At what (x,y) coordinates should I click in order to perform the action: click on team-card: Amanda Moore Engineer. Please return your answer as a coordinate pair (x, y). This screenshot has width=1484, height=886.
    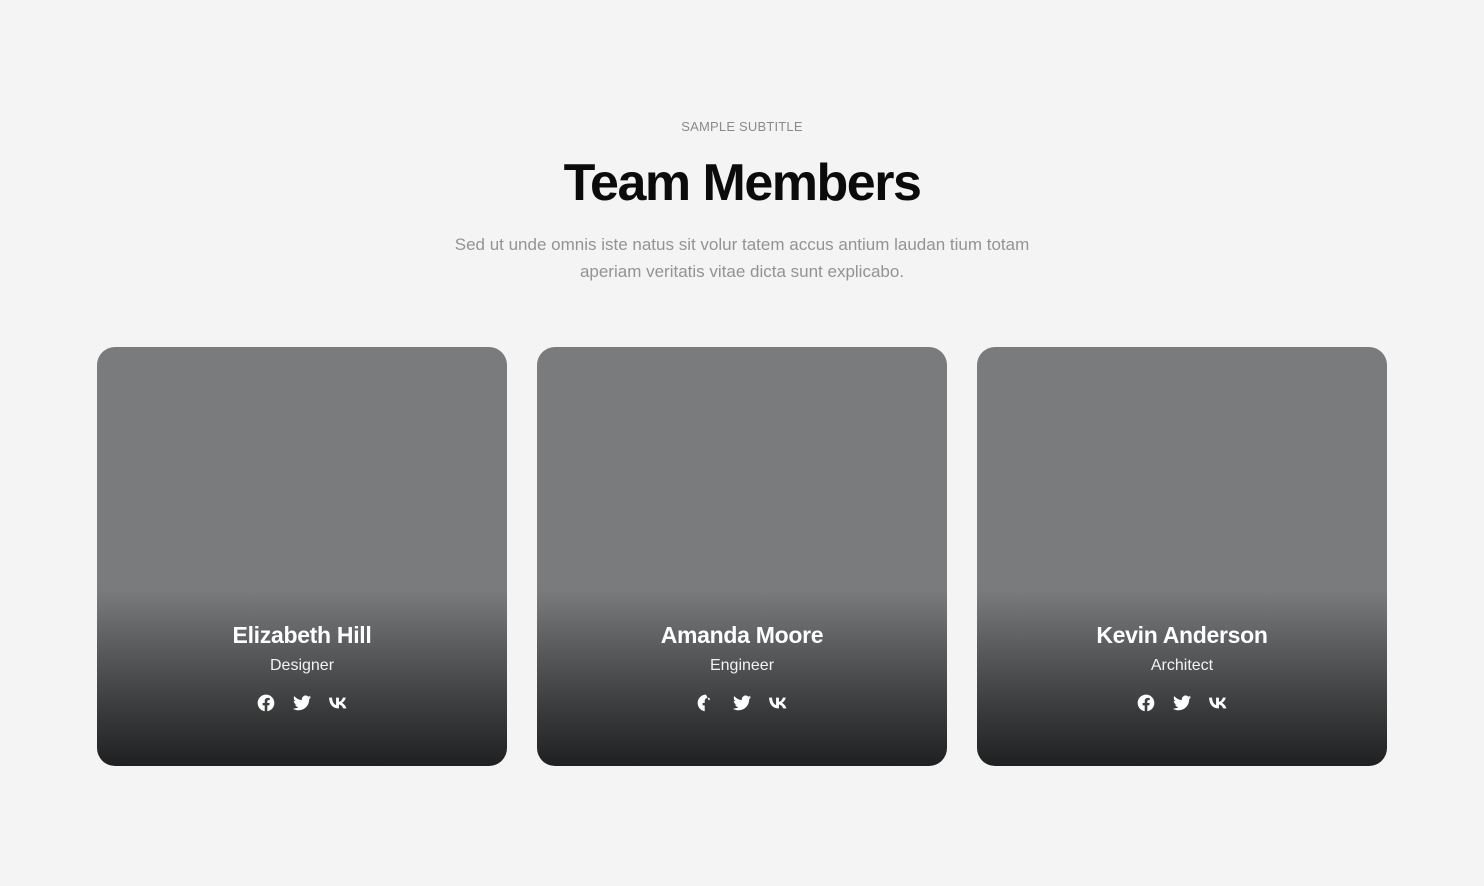
    Looking at the image, I should click on (742, 556).